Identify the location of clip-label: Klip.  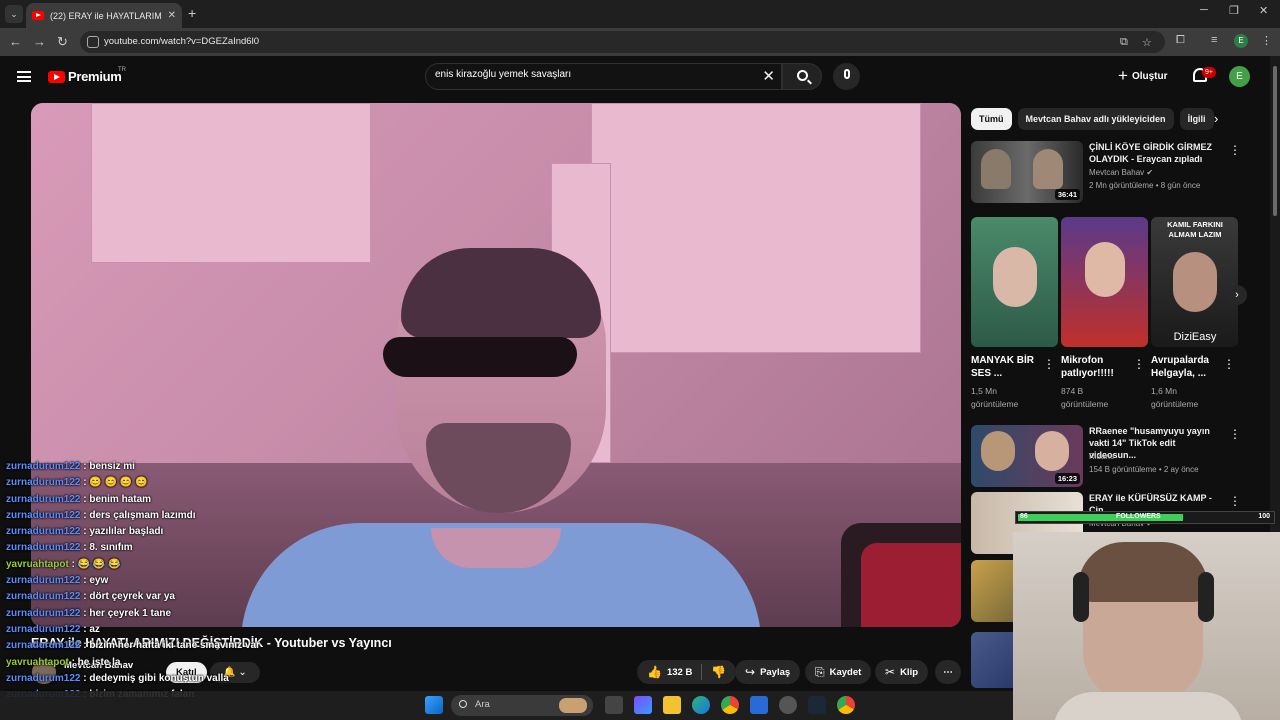
(909, 672).